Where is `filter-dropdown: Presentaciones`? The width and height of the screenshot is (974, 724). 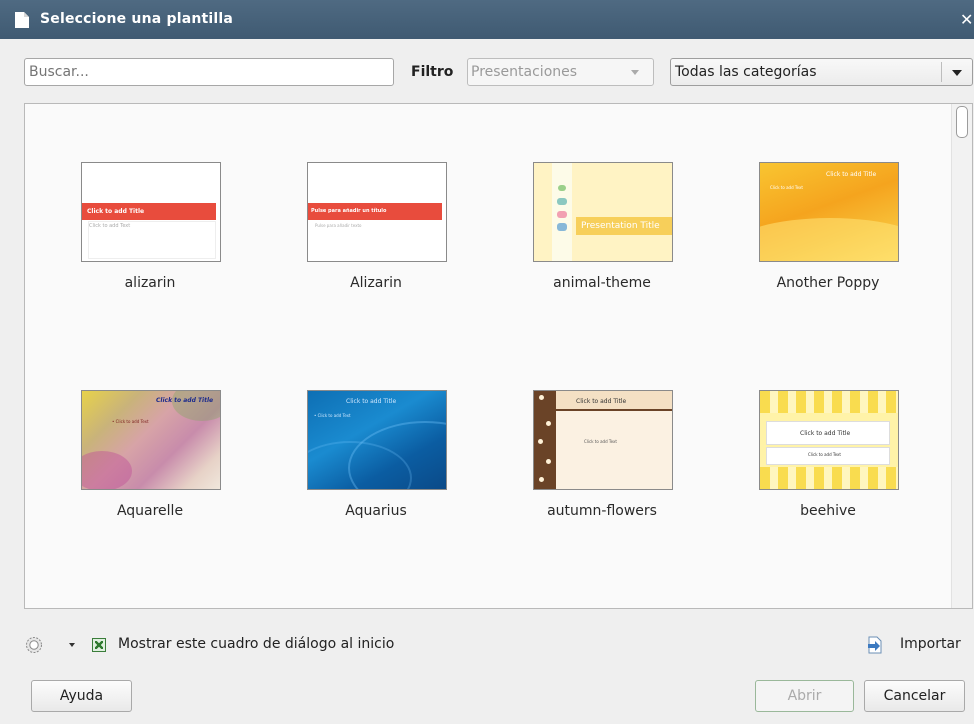 filter-dropdown: Presentaciones is located at coordinates (560, 72).